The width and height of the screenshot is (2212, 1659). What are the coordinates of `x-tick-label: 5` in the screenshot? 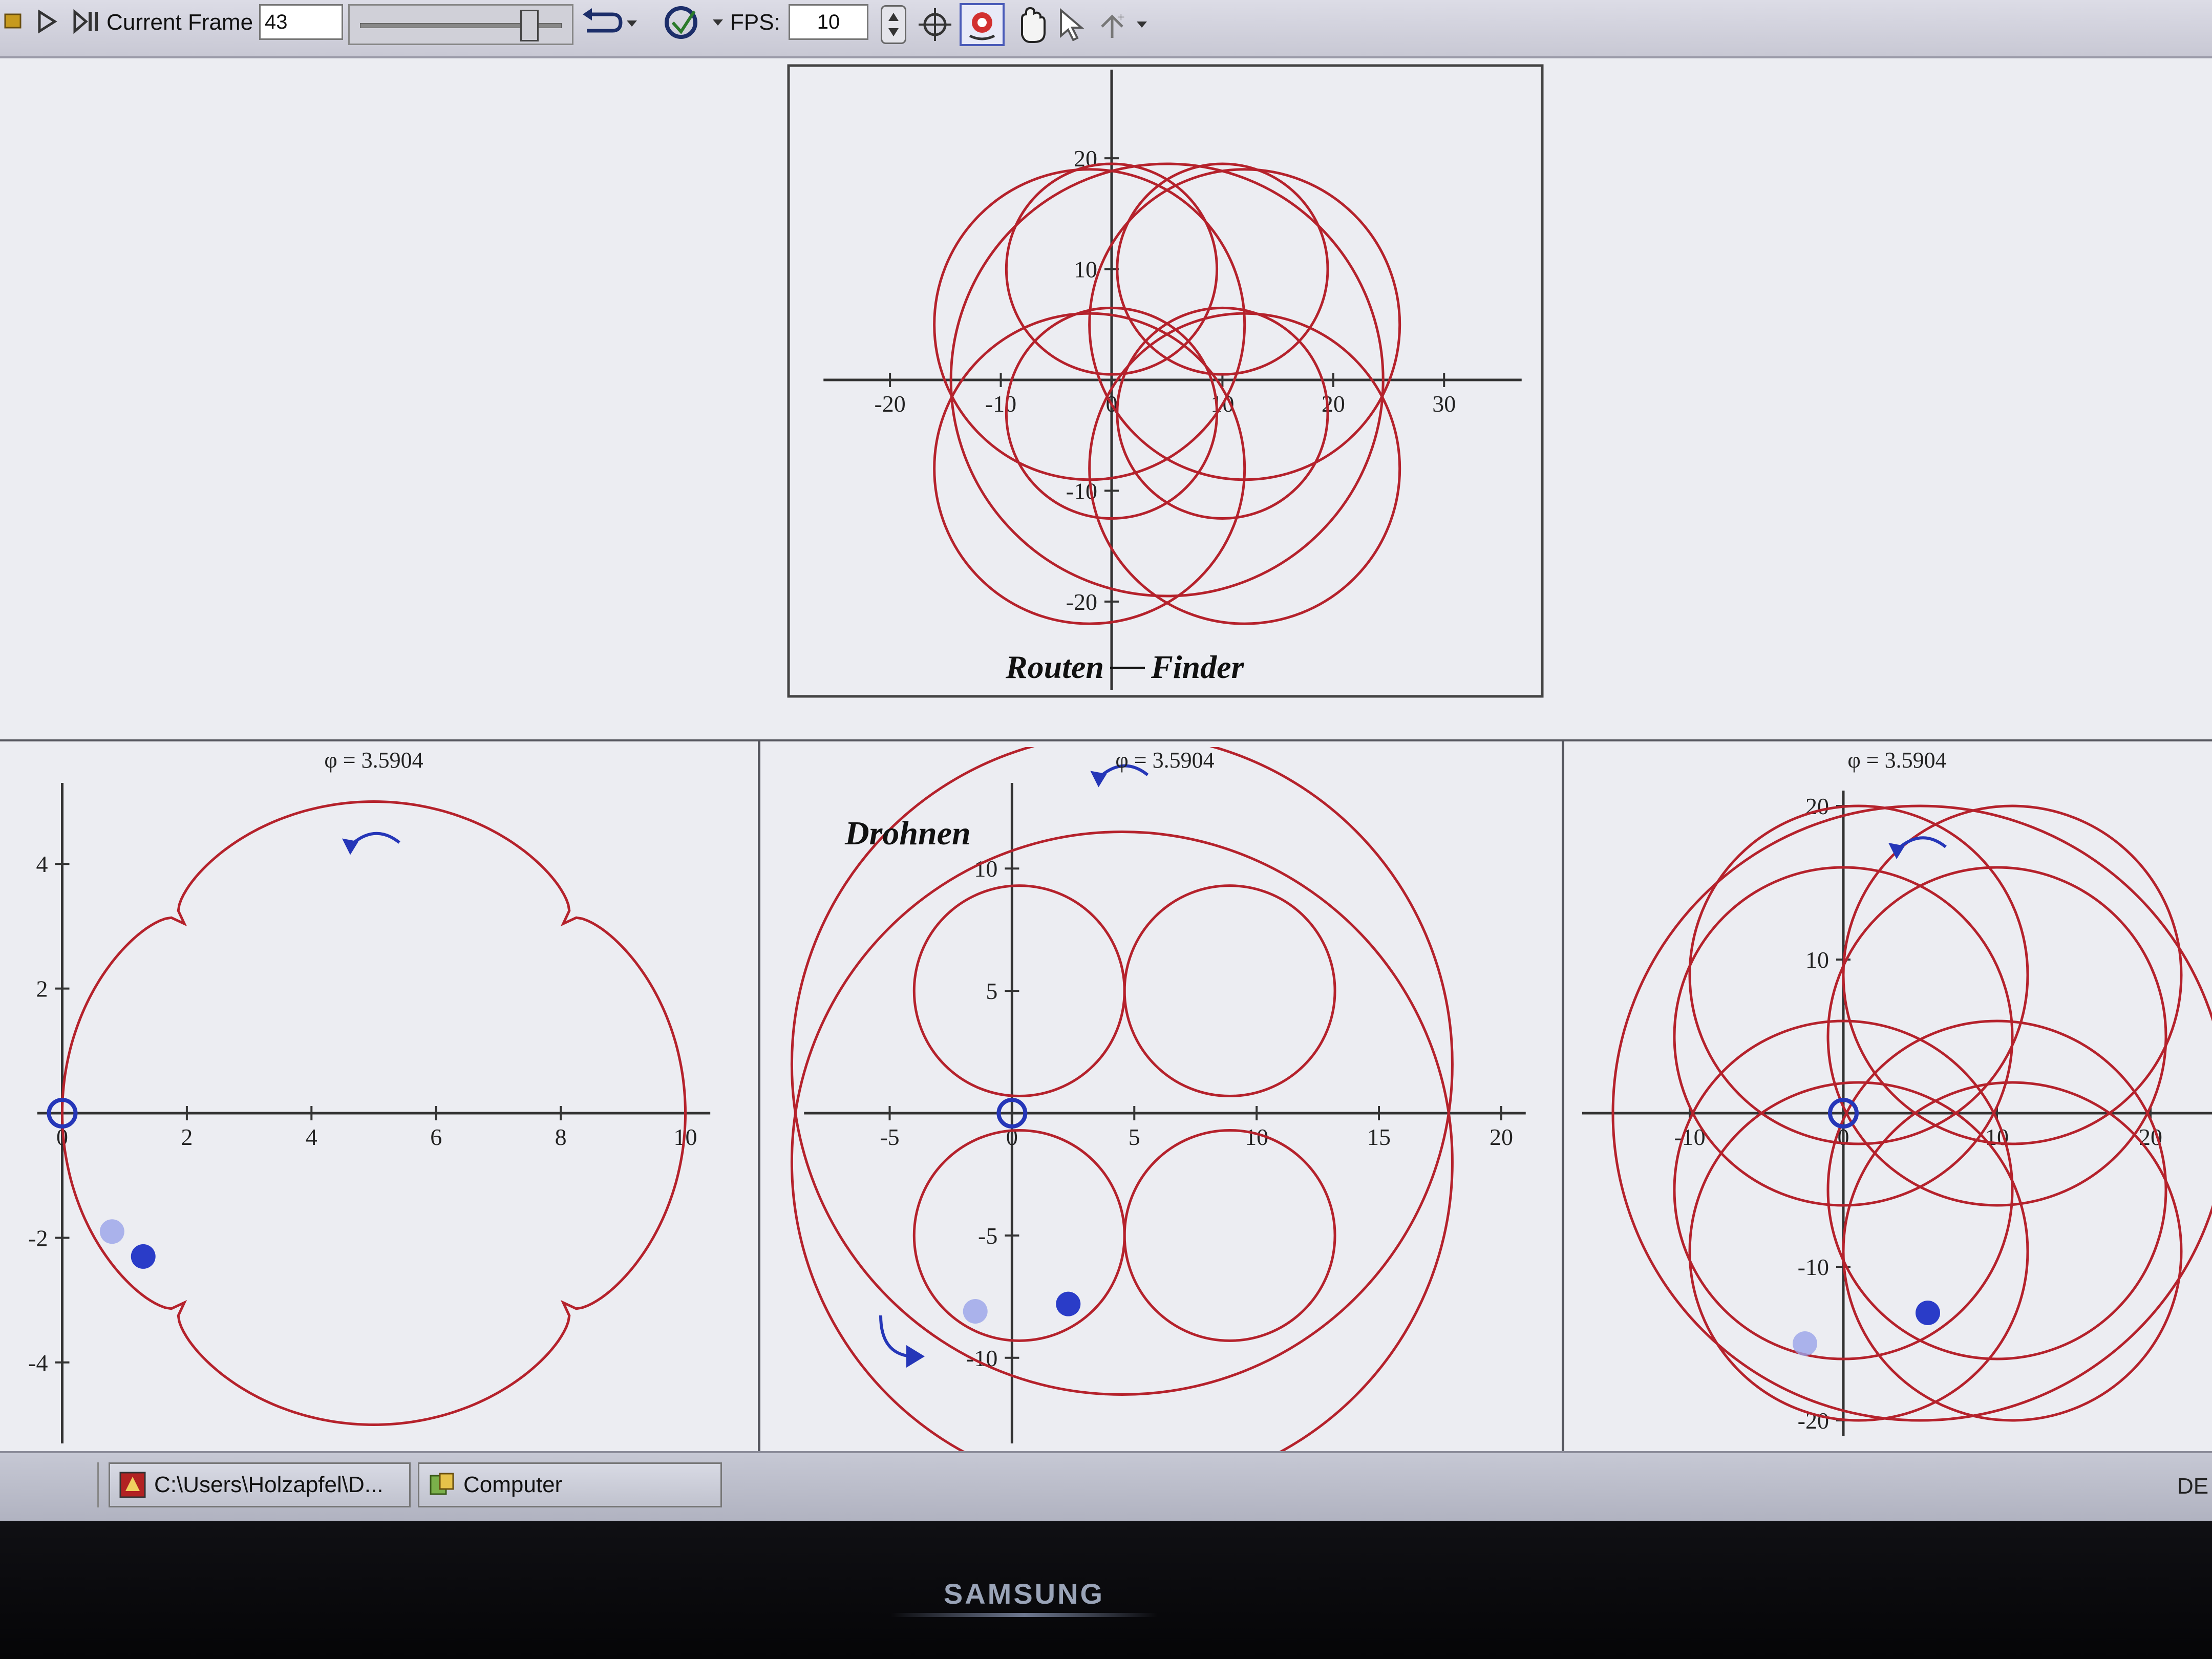 It's located at (1135, 1137).